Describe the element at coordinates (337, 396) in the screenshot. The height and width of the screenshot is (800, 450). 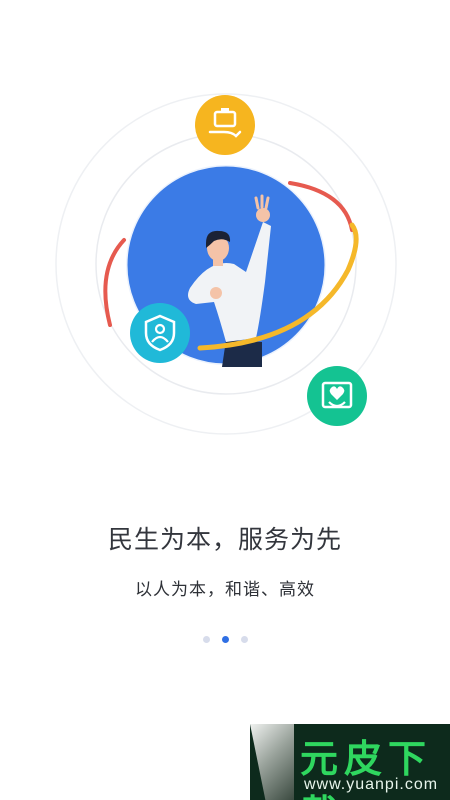
I see `heart-care-icon` at that location.